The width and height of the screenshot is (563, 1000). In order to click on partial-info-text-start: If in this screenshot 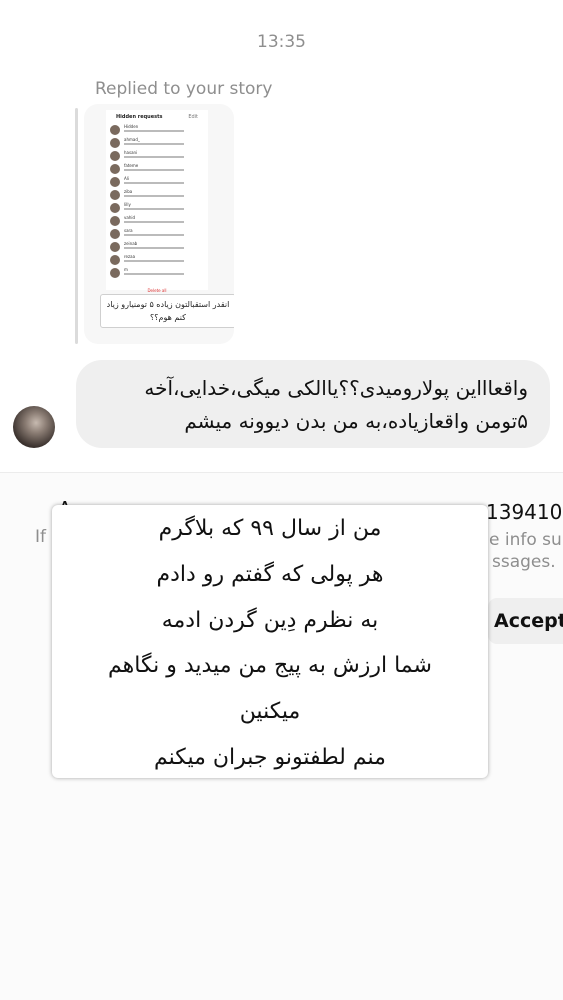, I will do `click(40, 537)`.